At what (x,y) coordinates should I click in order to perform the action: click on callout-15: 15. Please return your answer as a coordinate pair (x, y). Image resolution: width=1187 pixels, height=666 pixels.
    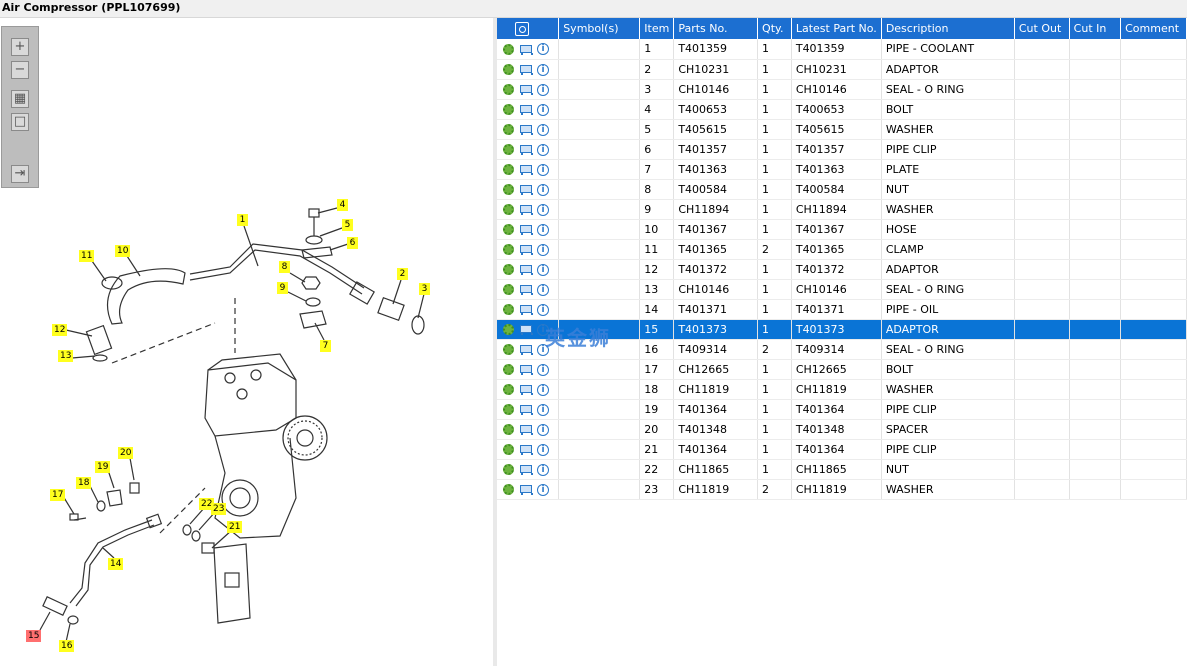
    Looking at the image, I should click on (34, 636).